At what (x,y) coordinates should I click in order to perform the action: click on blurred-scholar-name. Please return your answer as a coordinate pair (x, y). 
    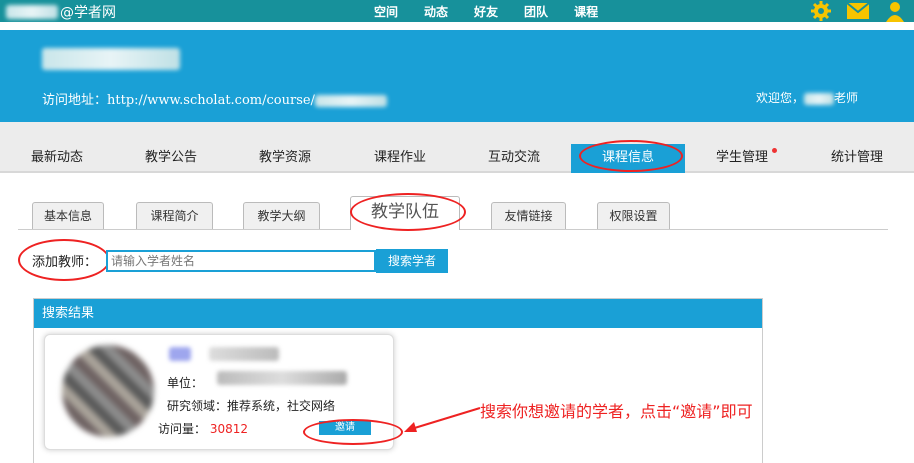
    Looking at the image, I should click on (244, 354).